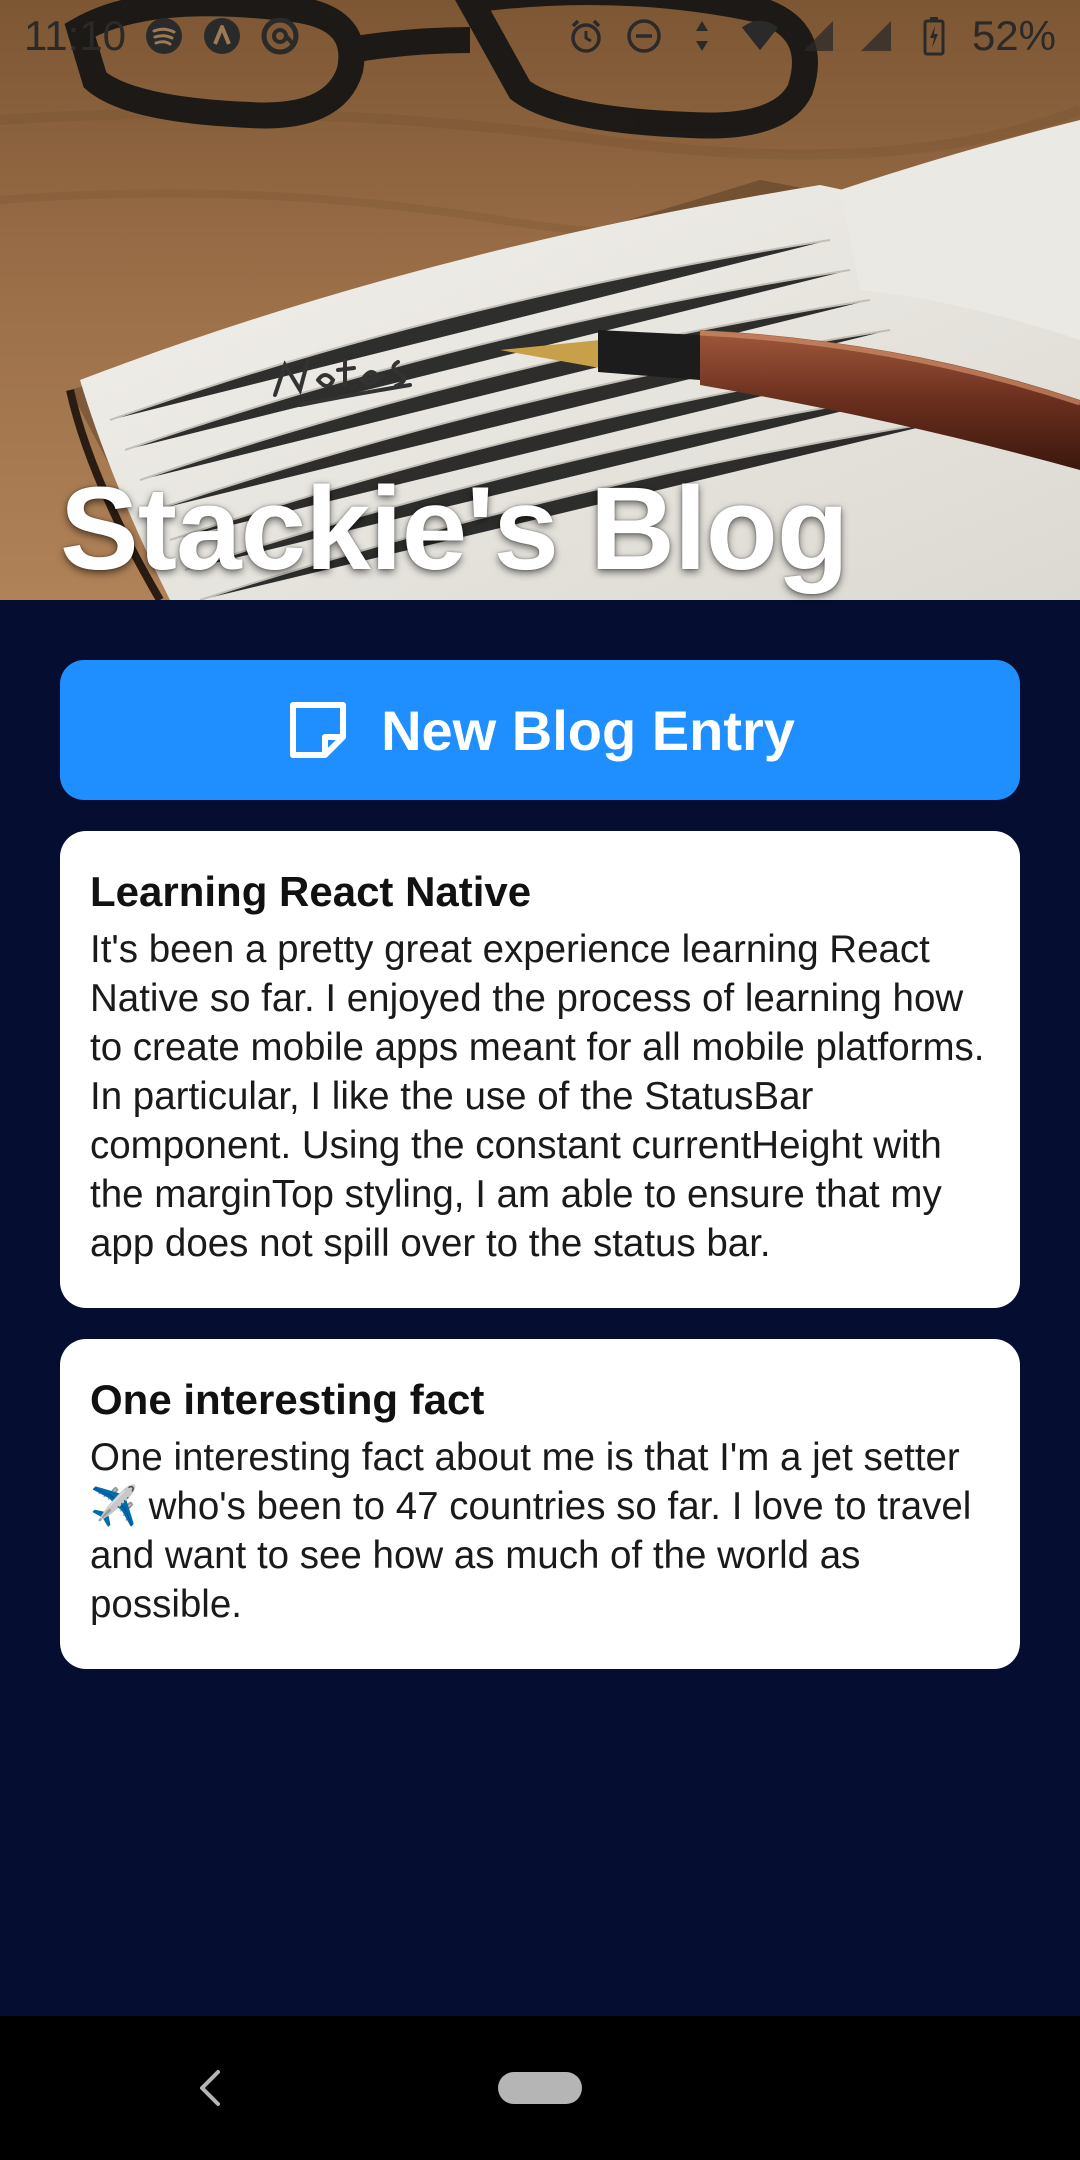 This screenshot has height=2160, width=1080. Describe the element at coordinates (934, 36) in the screenshot. I see `battery-charging-icon` at that location.